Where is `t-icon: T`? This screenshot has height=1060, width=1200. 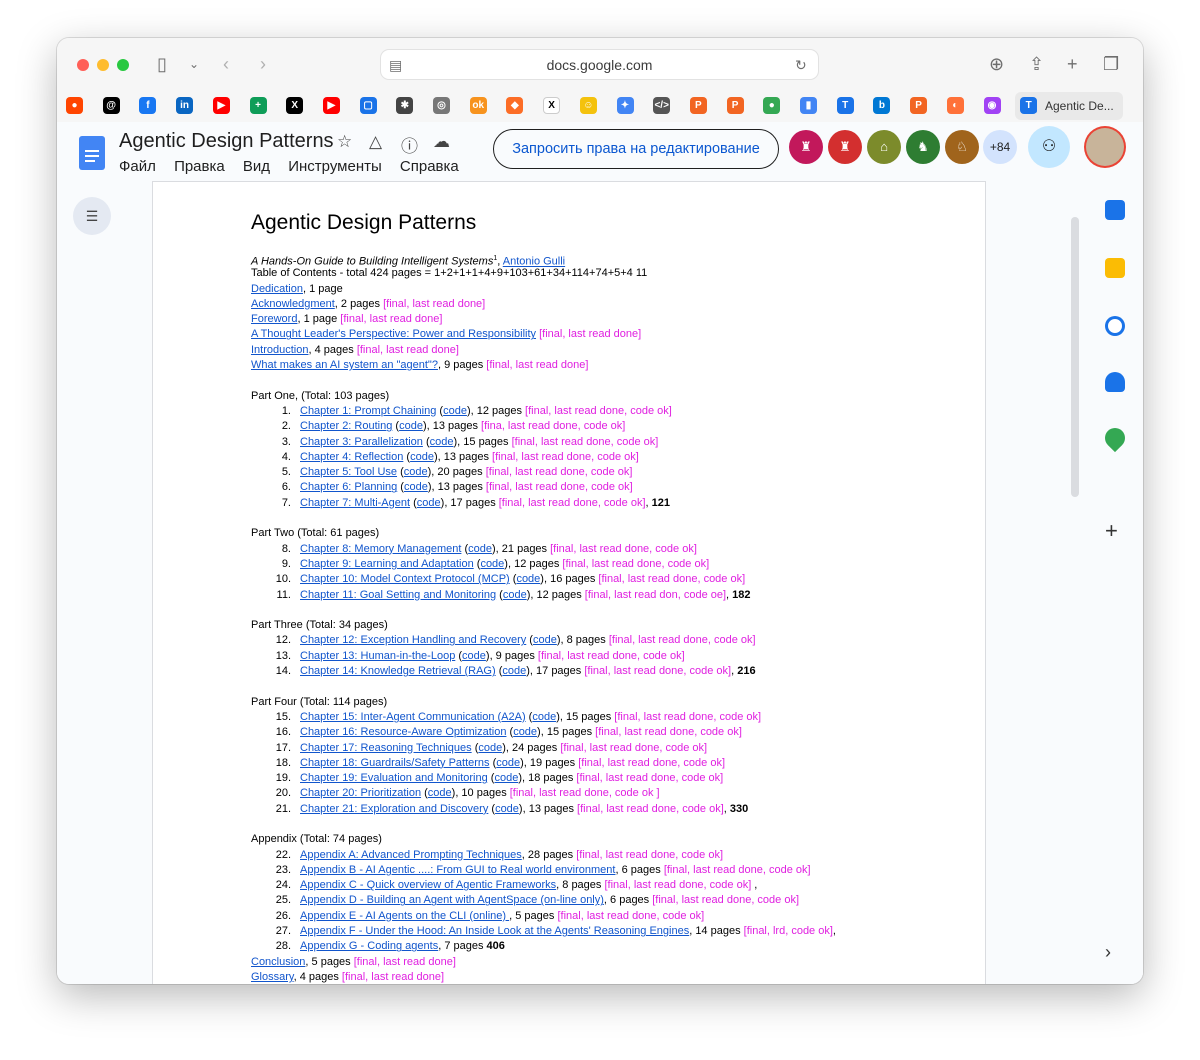 t-icon: T is located at coordinates (1029, 105).